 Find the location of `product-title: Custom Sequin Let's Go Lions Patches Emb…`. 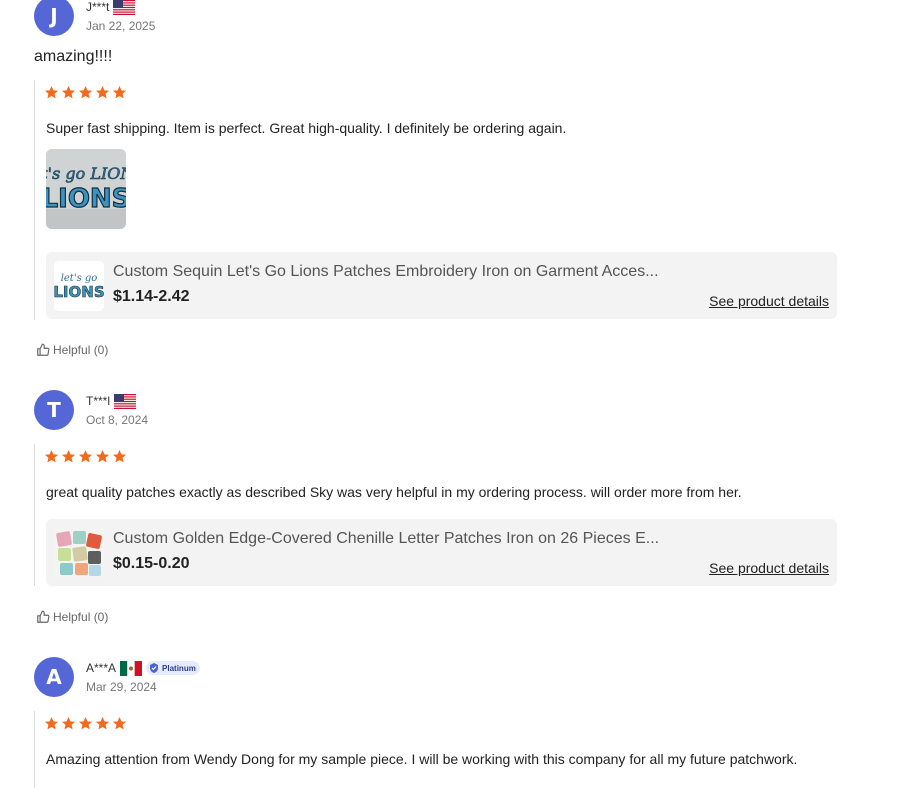

product-title: Custom Sequin Let's Go Lions Patches Emb… is located at coordinates (405, 272).